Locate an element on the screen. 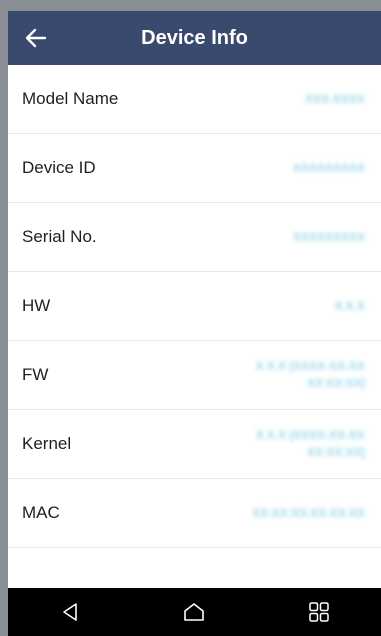  arrow-left-icon is located at coordinates (36, 38).